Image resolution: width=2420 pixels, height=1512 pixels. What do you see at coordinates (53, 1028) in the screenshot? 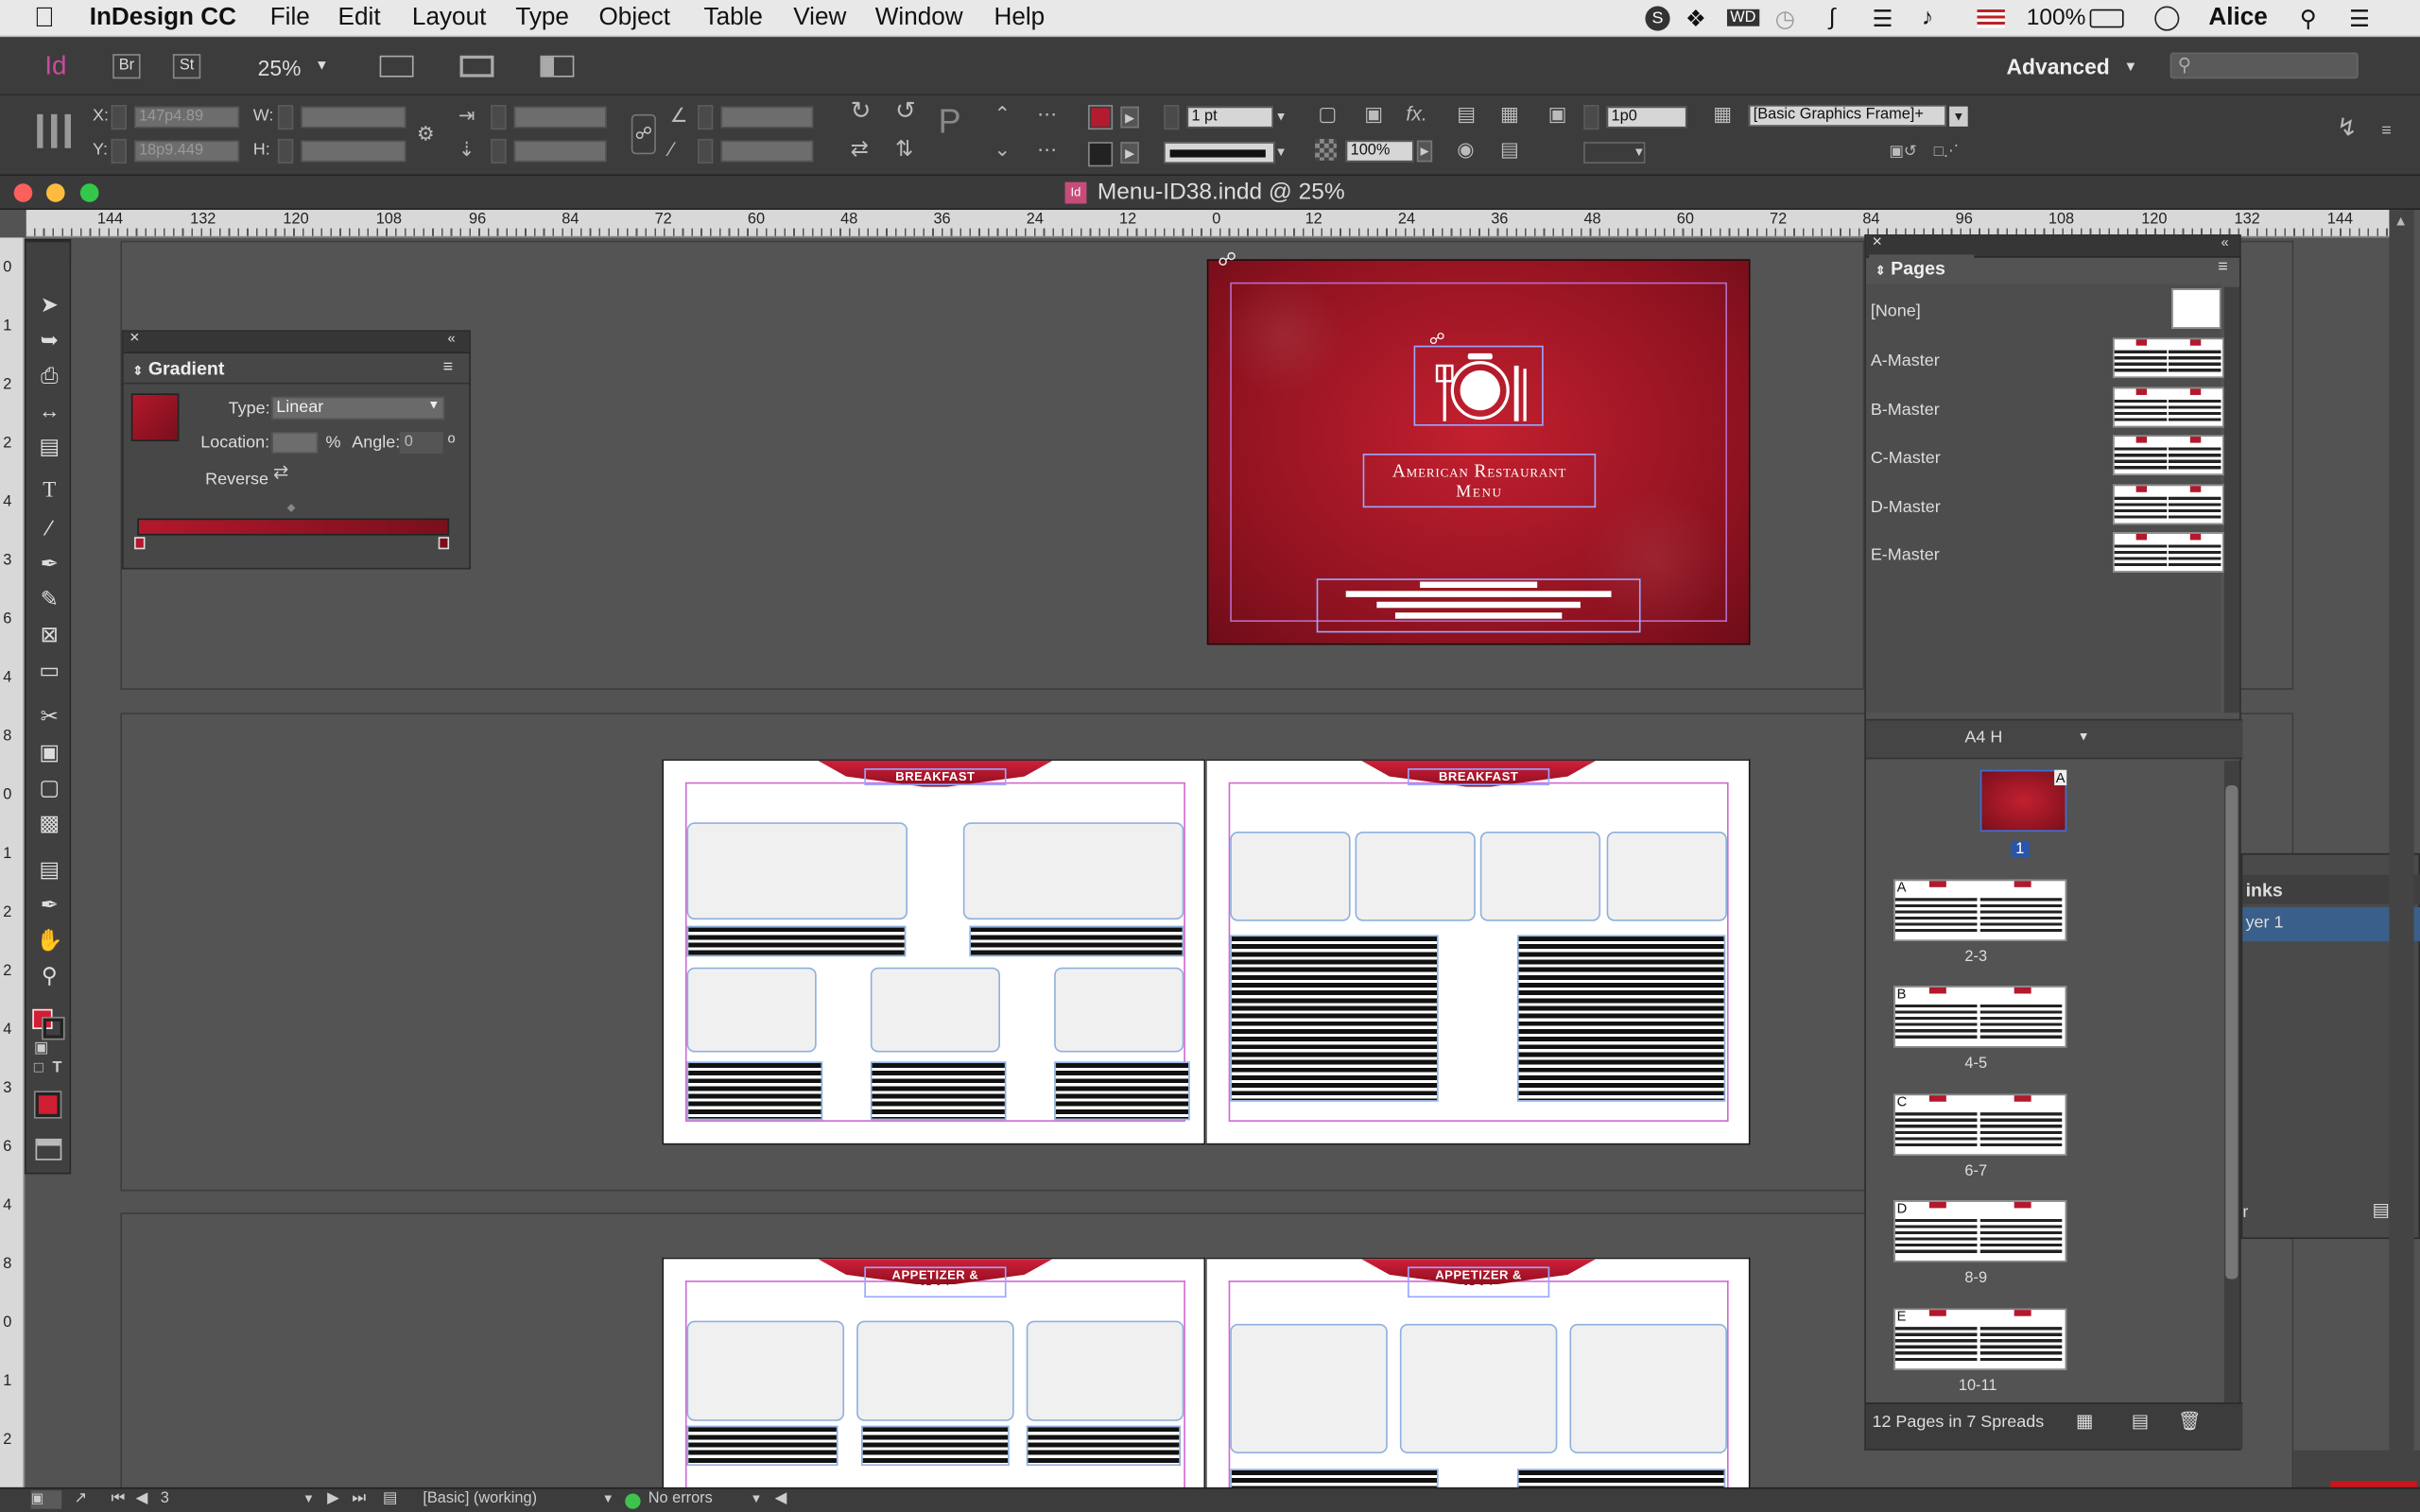
I see `stroke-color-tool` at bounding box center [53, 1028].